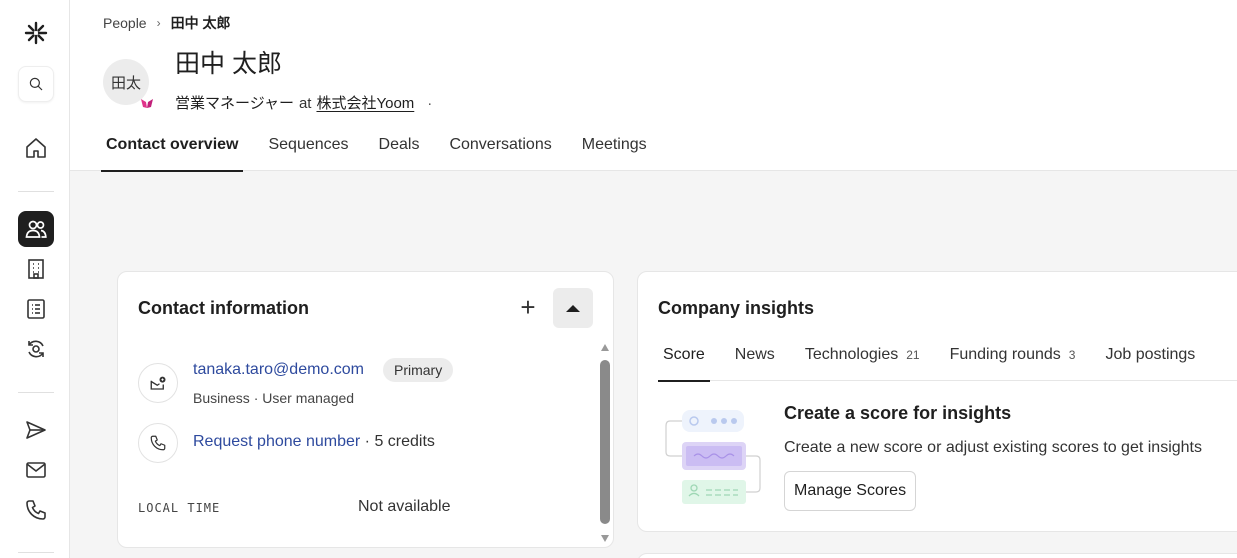  I want to click on manage-scores-button: Manage Scores, so click(850, 491).